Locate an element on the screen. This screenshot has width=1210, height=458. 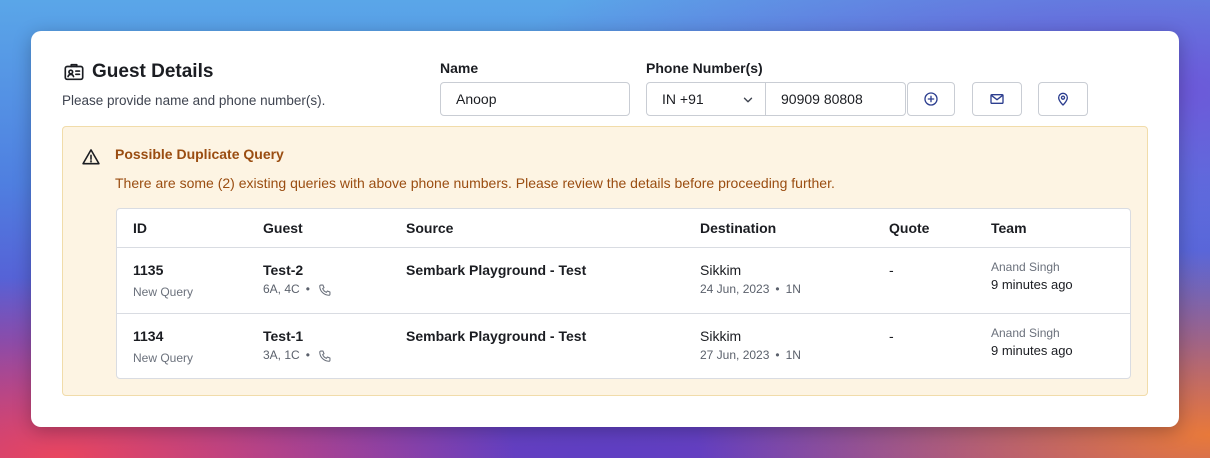
page-subtitle: Please provide name and phone number(s). is located at coordinates (194, 100).